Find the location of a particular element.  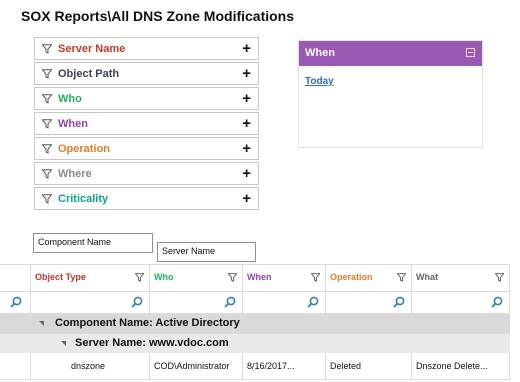

filter-operation: Operation + is located at coordinates (146, 148).